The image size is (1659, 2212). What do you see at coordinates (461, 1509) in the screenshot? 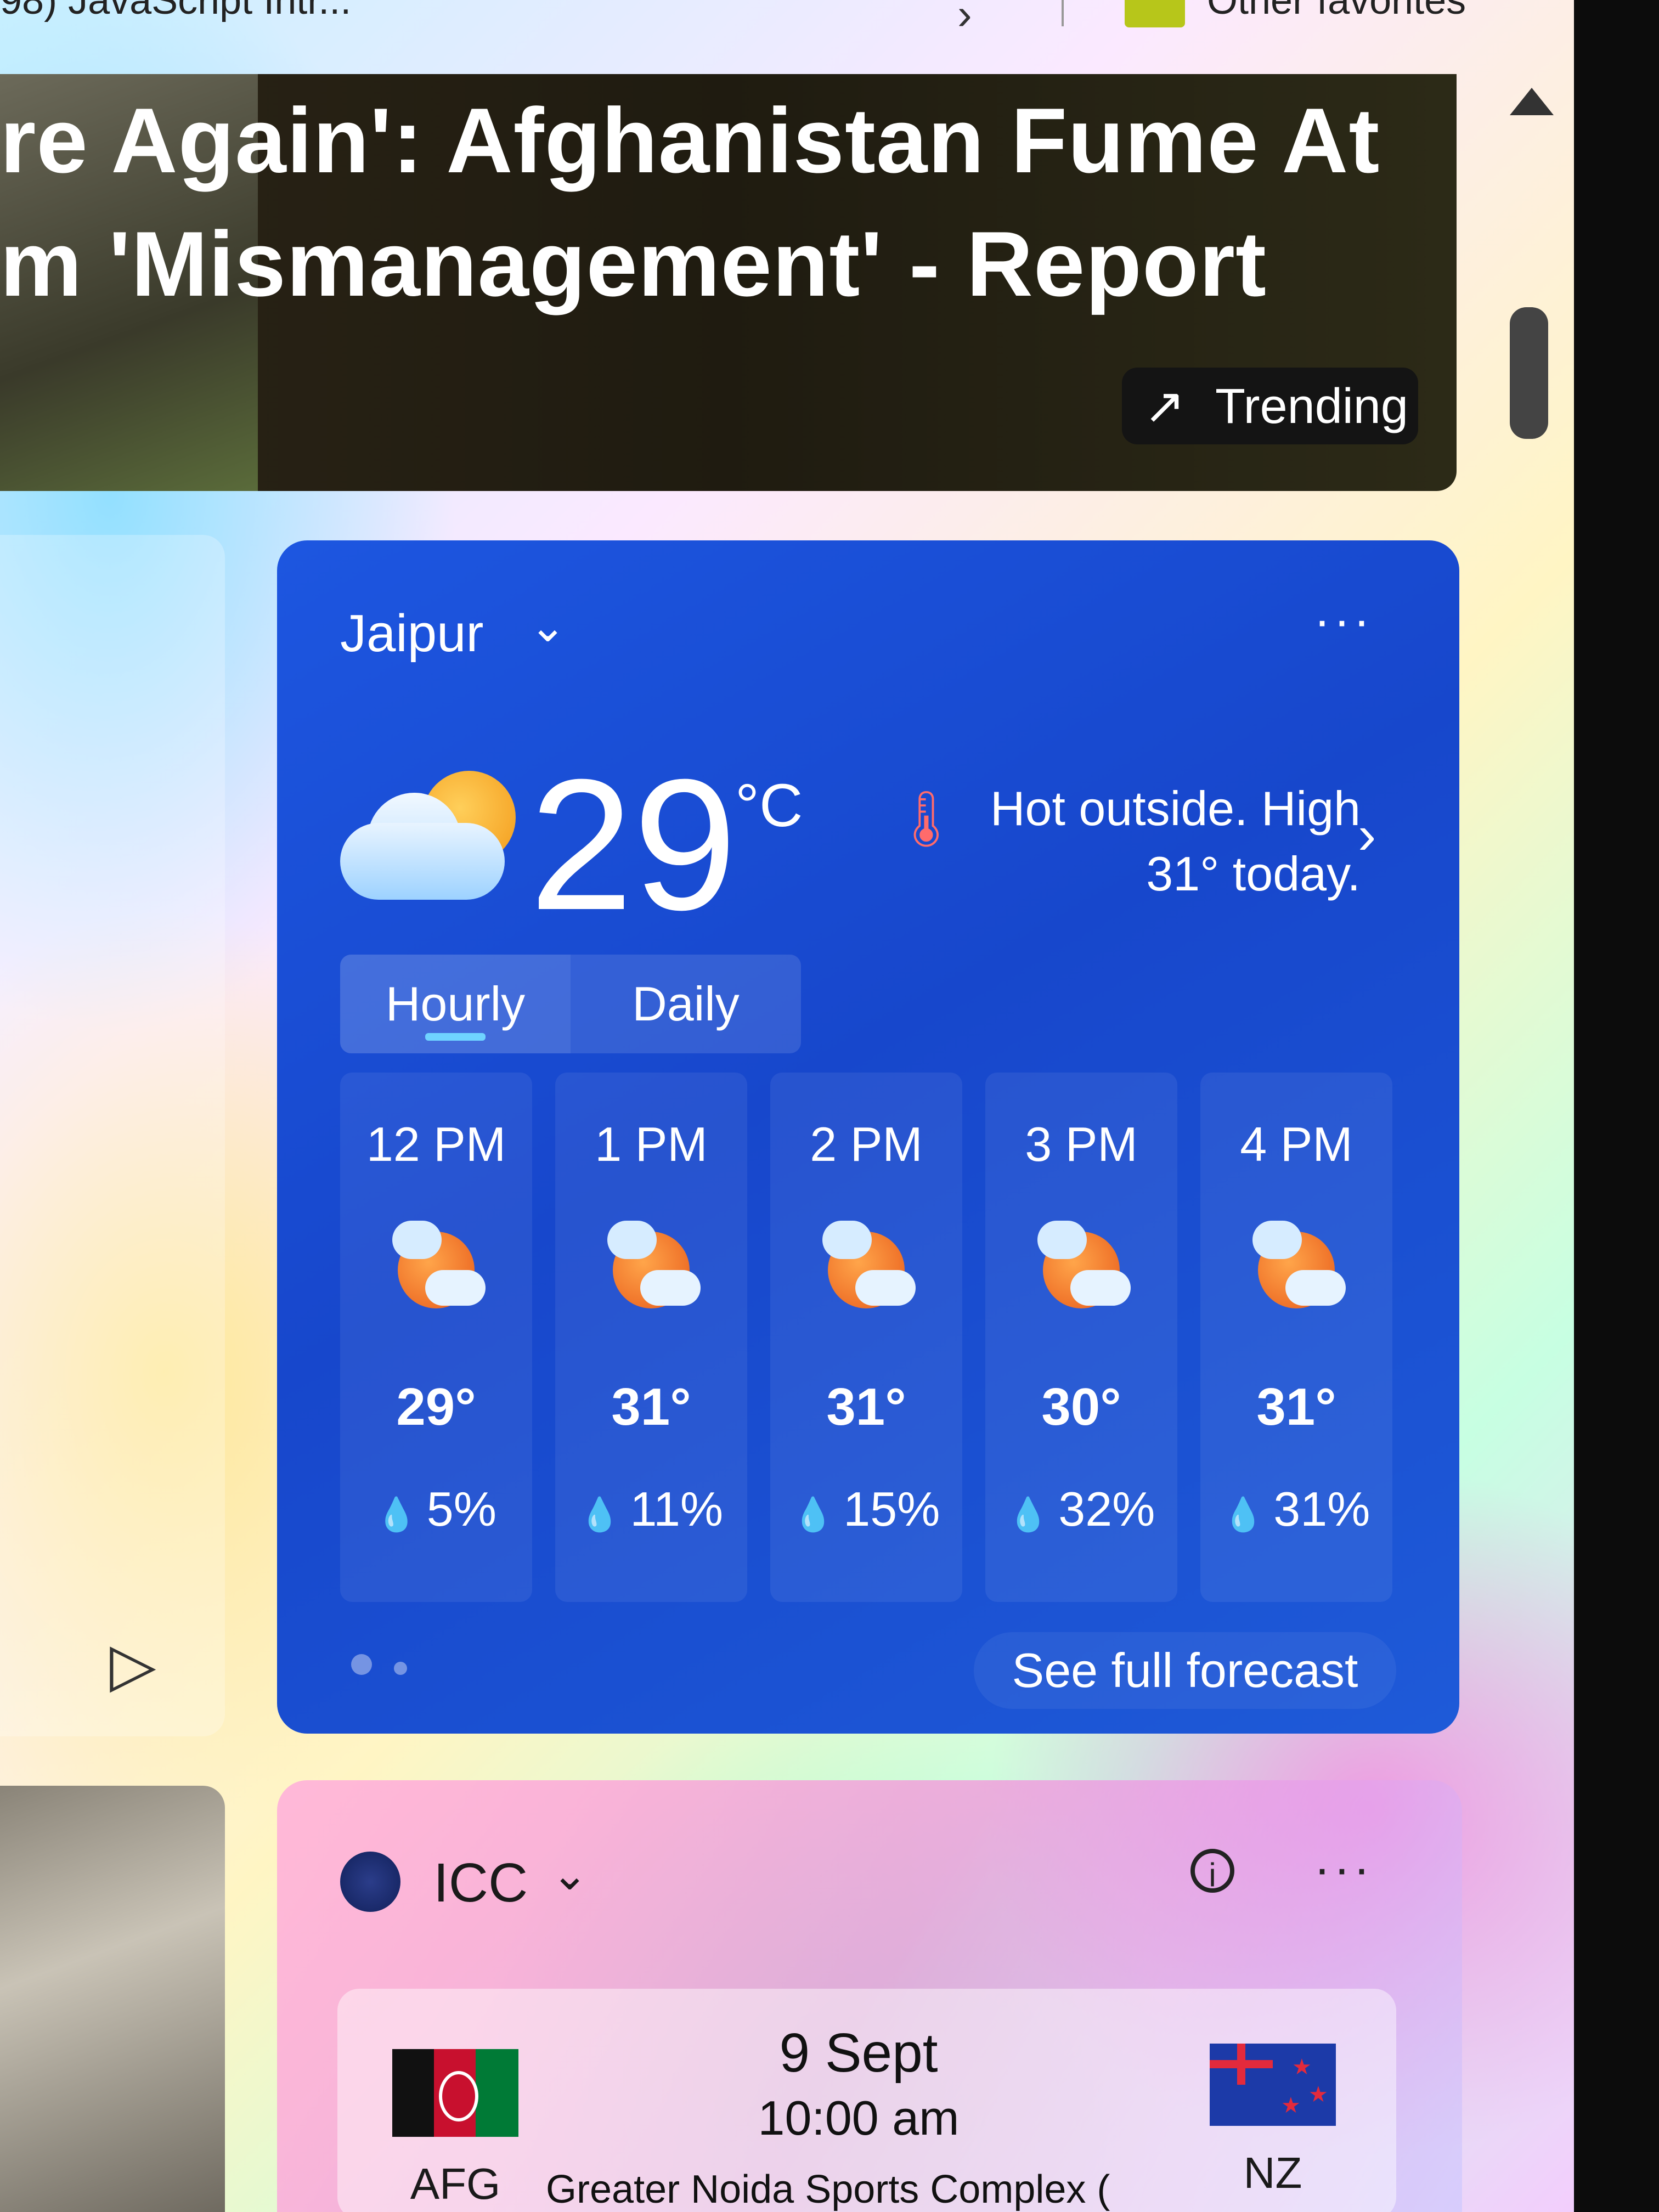
I see `precip-value: 5%` at bounding box center [461, 1509].